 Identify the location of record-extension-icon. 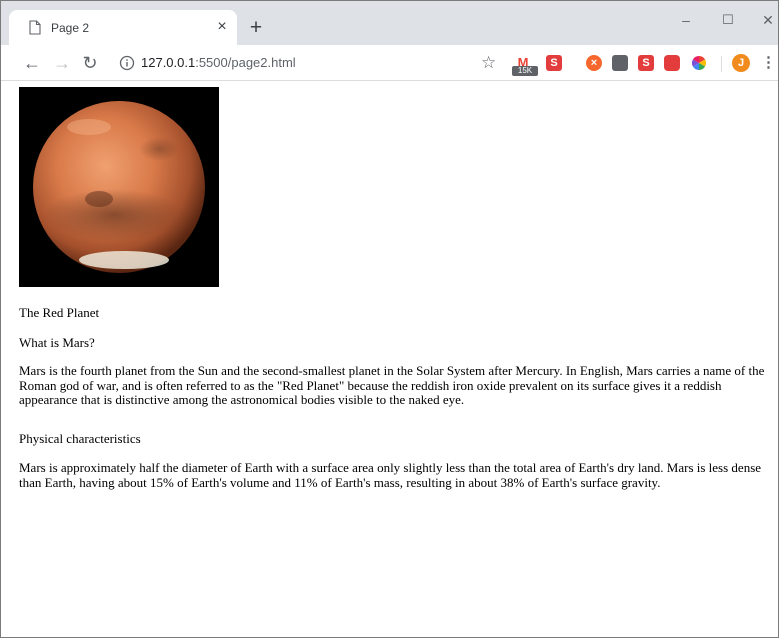
(672, 63).